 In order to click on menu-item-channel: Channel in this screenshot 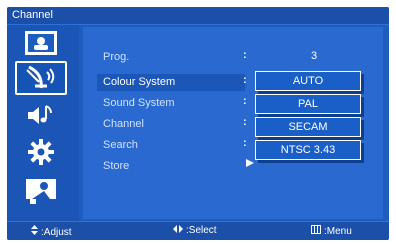, I will do `click(123, 124)`.